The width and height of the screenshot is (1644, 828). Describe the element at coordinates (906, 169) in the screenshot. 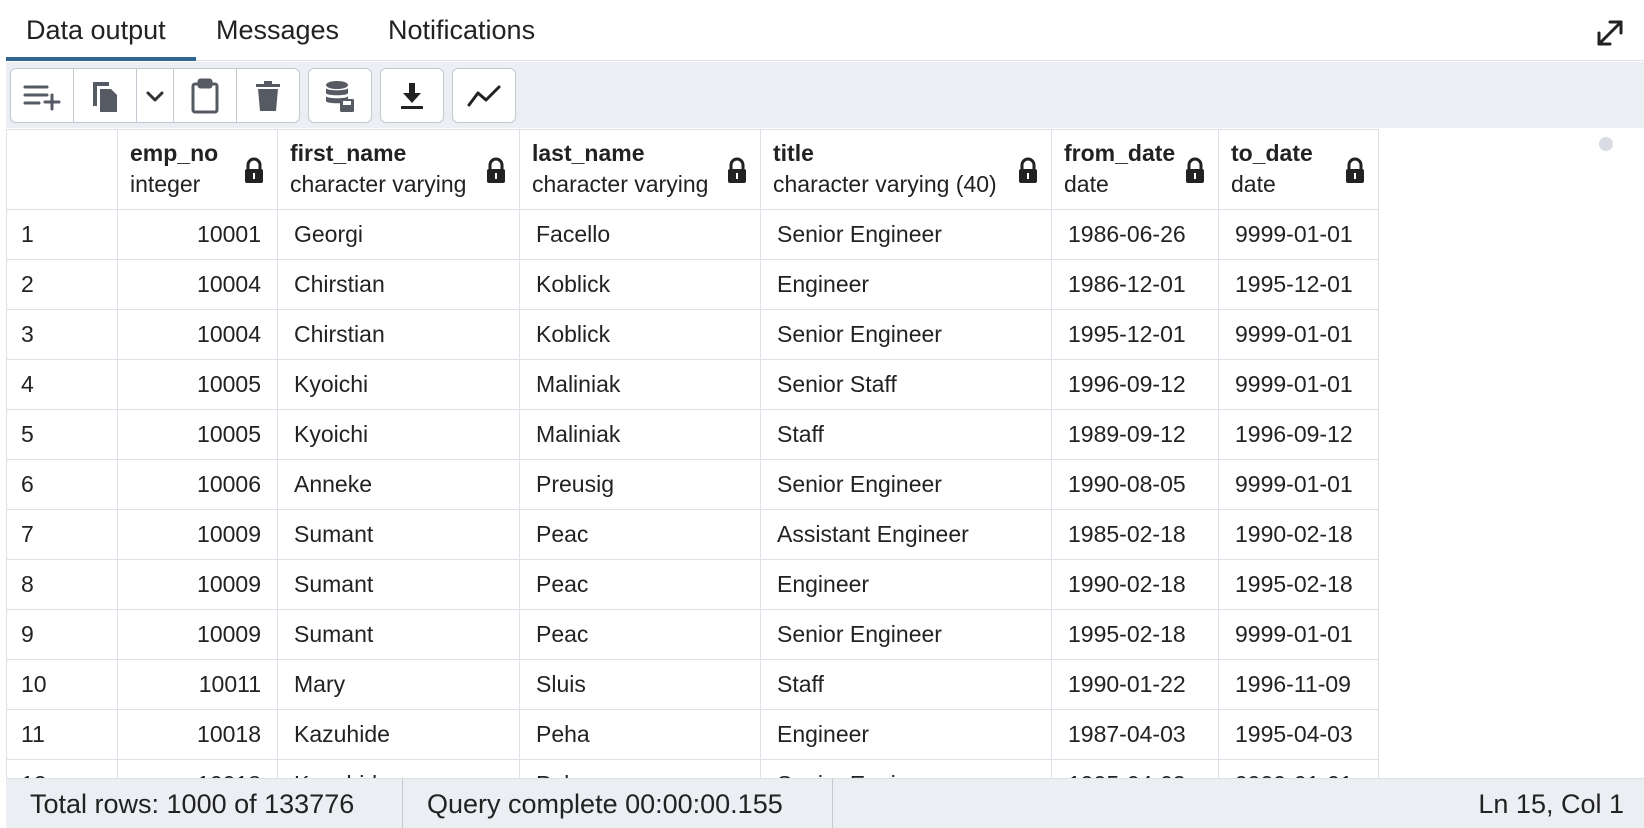

I see `column-header-title: title character varying (40)` at that location.